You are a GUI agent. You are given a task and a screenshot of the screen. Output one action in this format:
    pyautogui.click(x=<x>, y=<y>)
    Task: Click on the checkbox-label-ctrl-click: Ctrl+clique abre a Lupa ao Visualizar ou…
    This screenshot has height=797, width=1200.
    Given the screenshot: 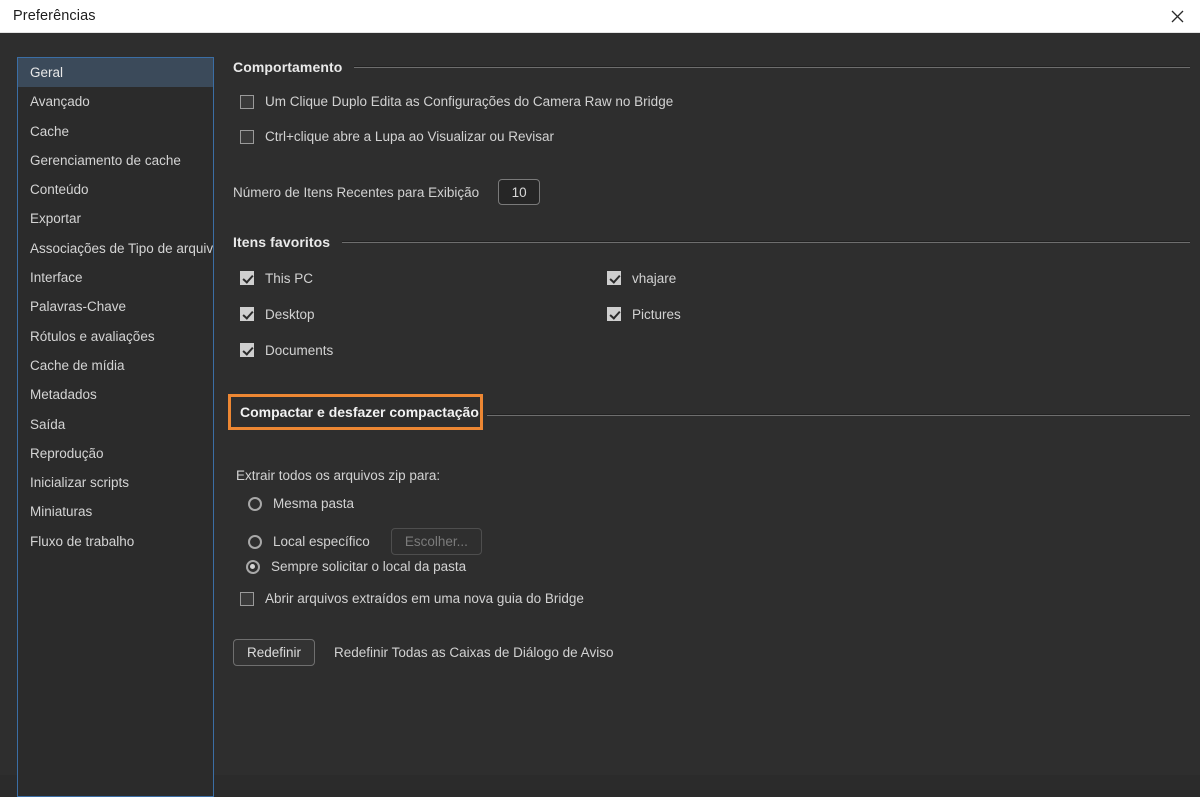 What is the action you would take?
    pyautogui.click(x=410, y=136)
    